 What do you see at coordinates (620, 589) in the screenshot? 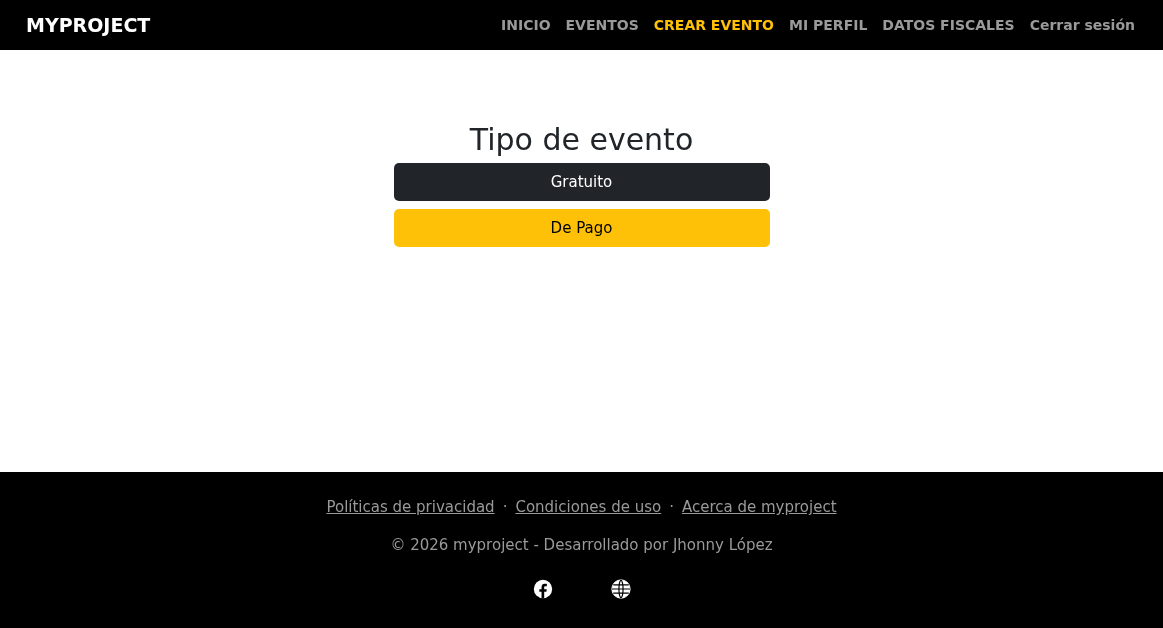
I see `globe-icon` at bounding box center [620, 589].